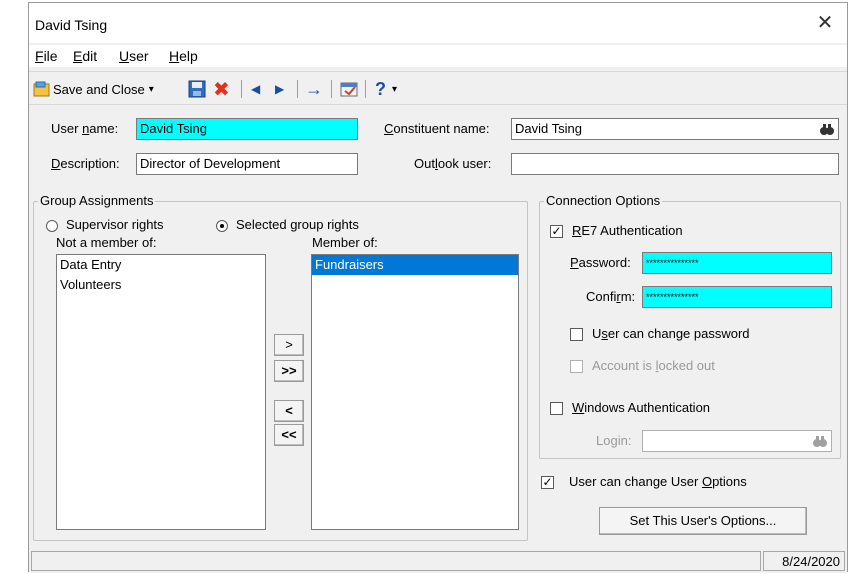 The width and height of the screenshot is (856, 574). What do you see at coordinates (46, 56) in the screenshot?
I see `menu-file: File` at bounding box center [46, 56].